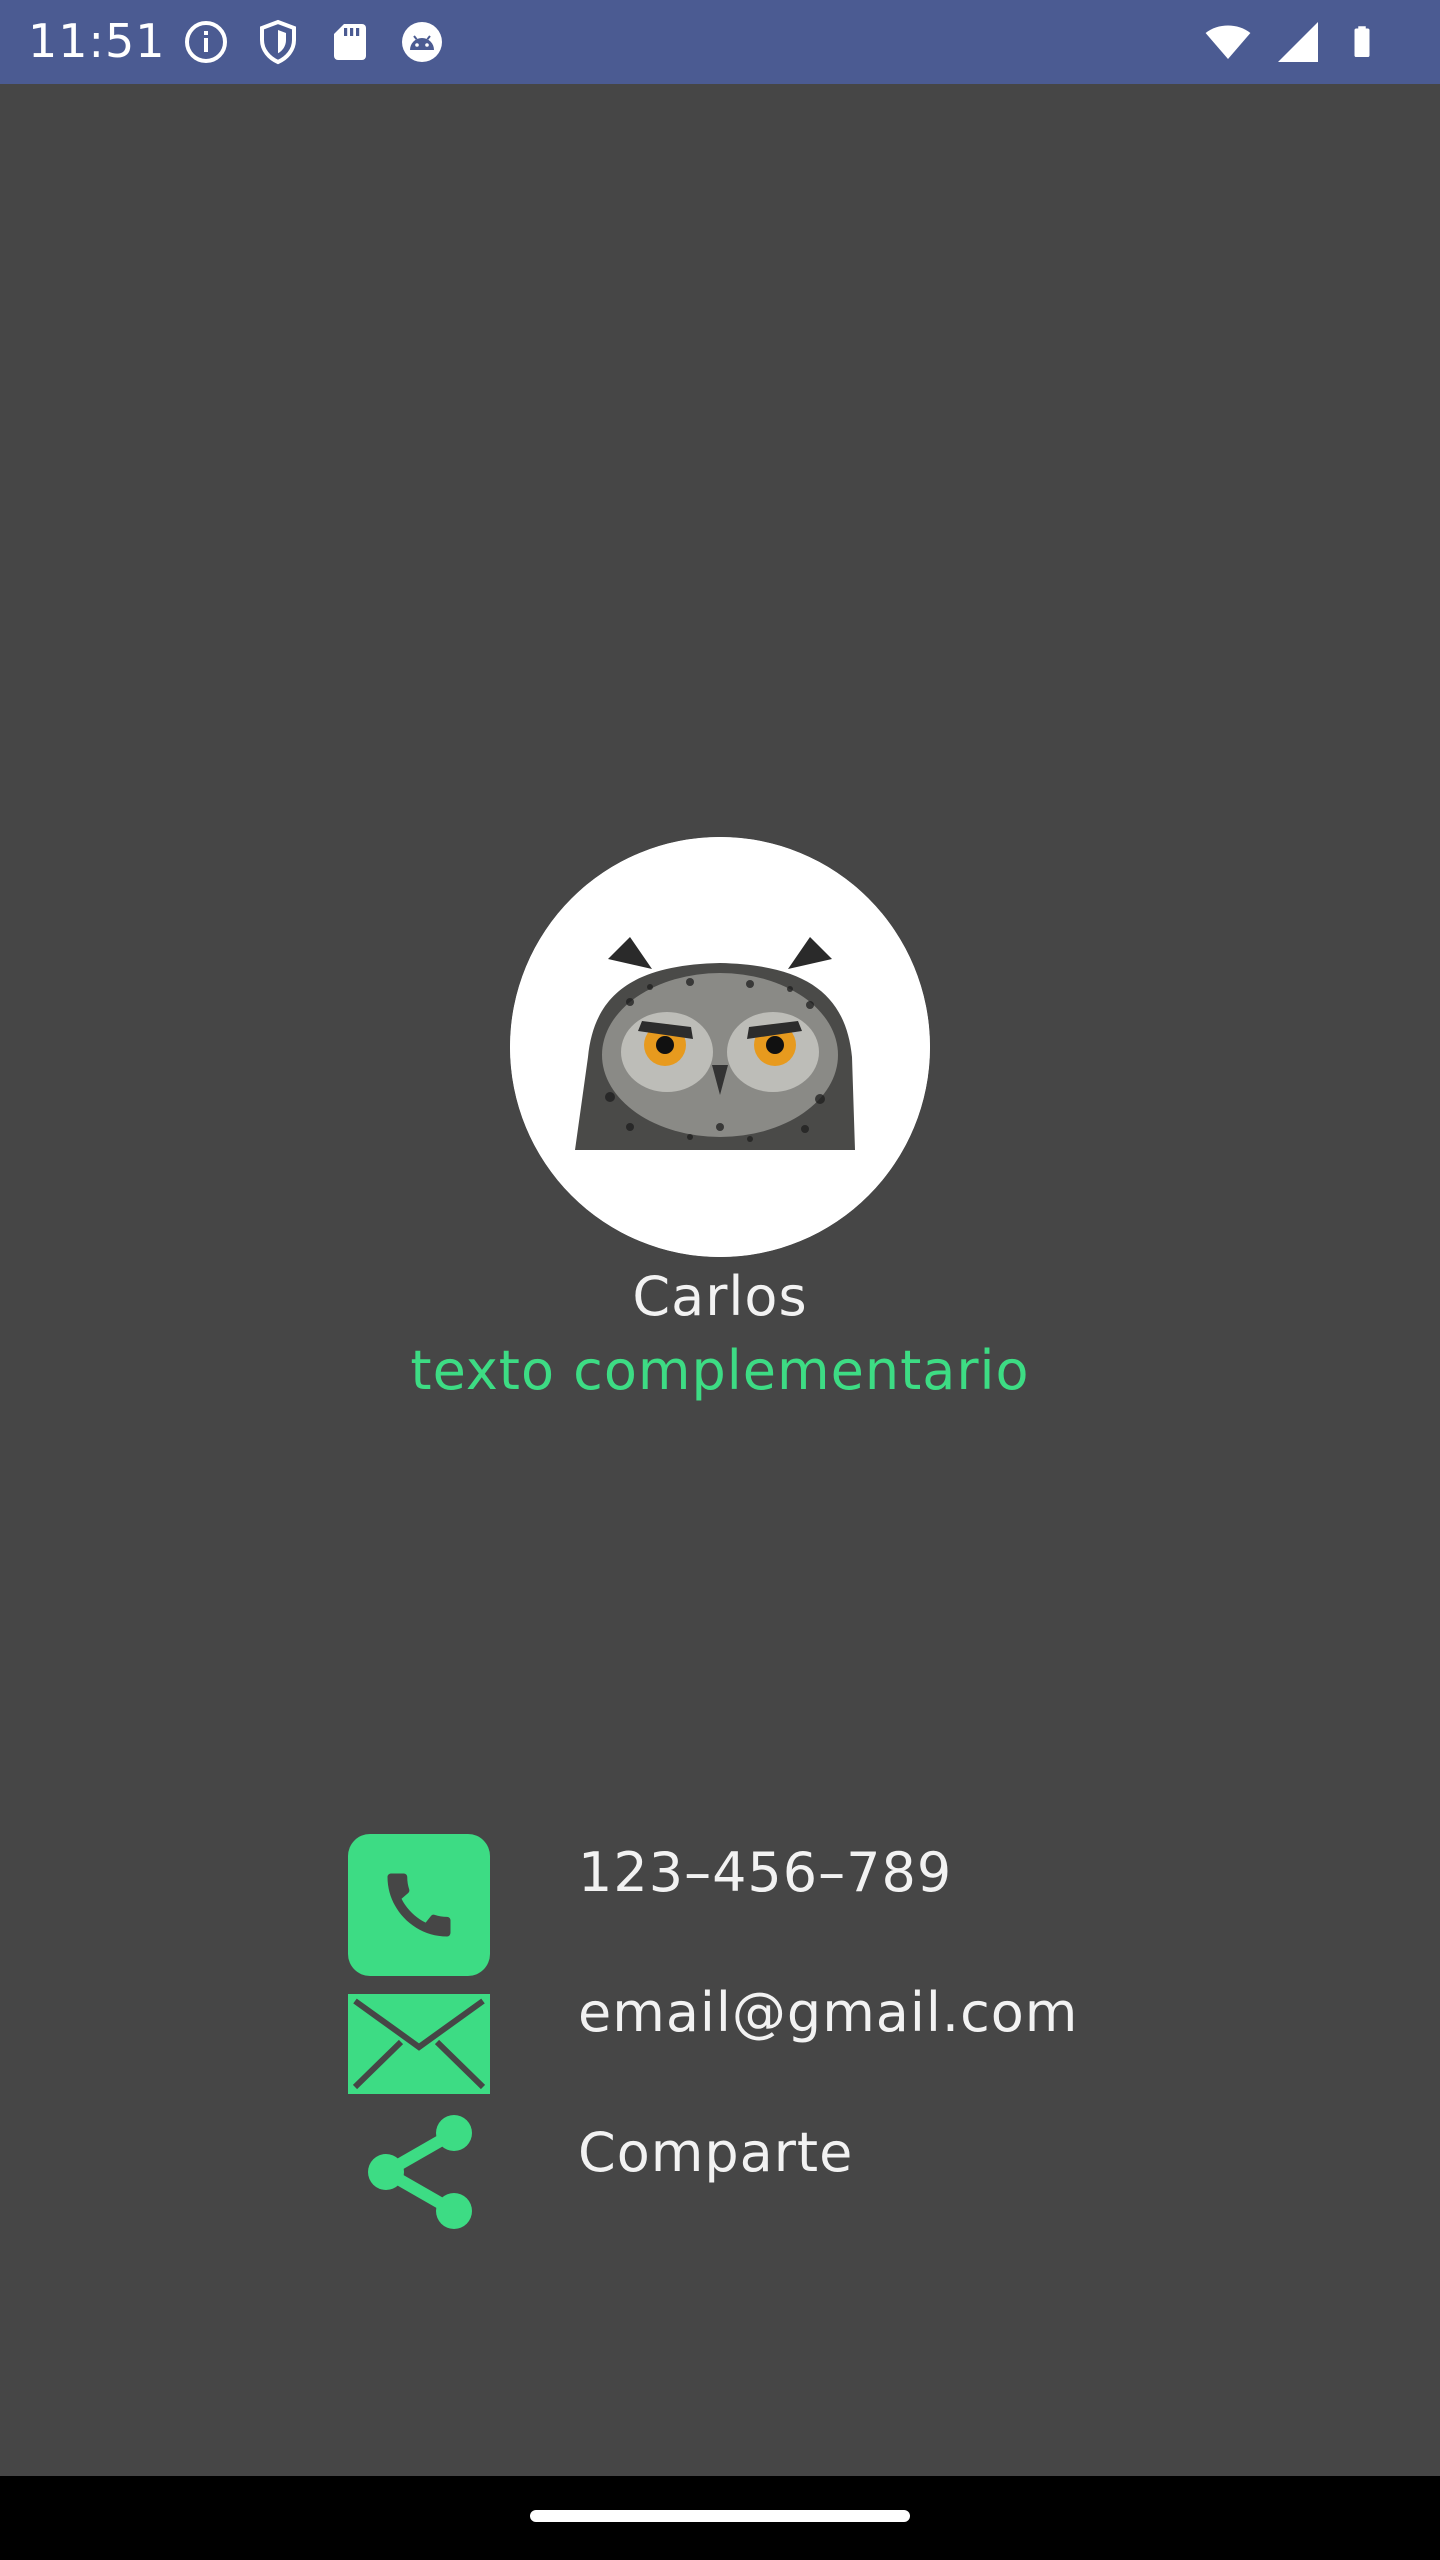  What do you see at coordinates (1362, 41) in the screenshot?
I see `battery-icon` at bounding box center [1362, 41].